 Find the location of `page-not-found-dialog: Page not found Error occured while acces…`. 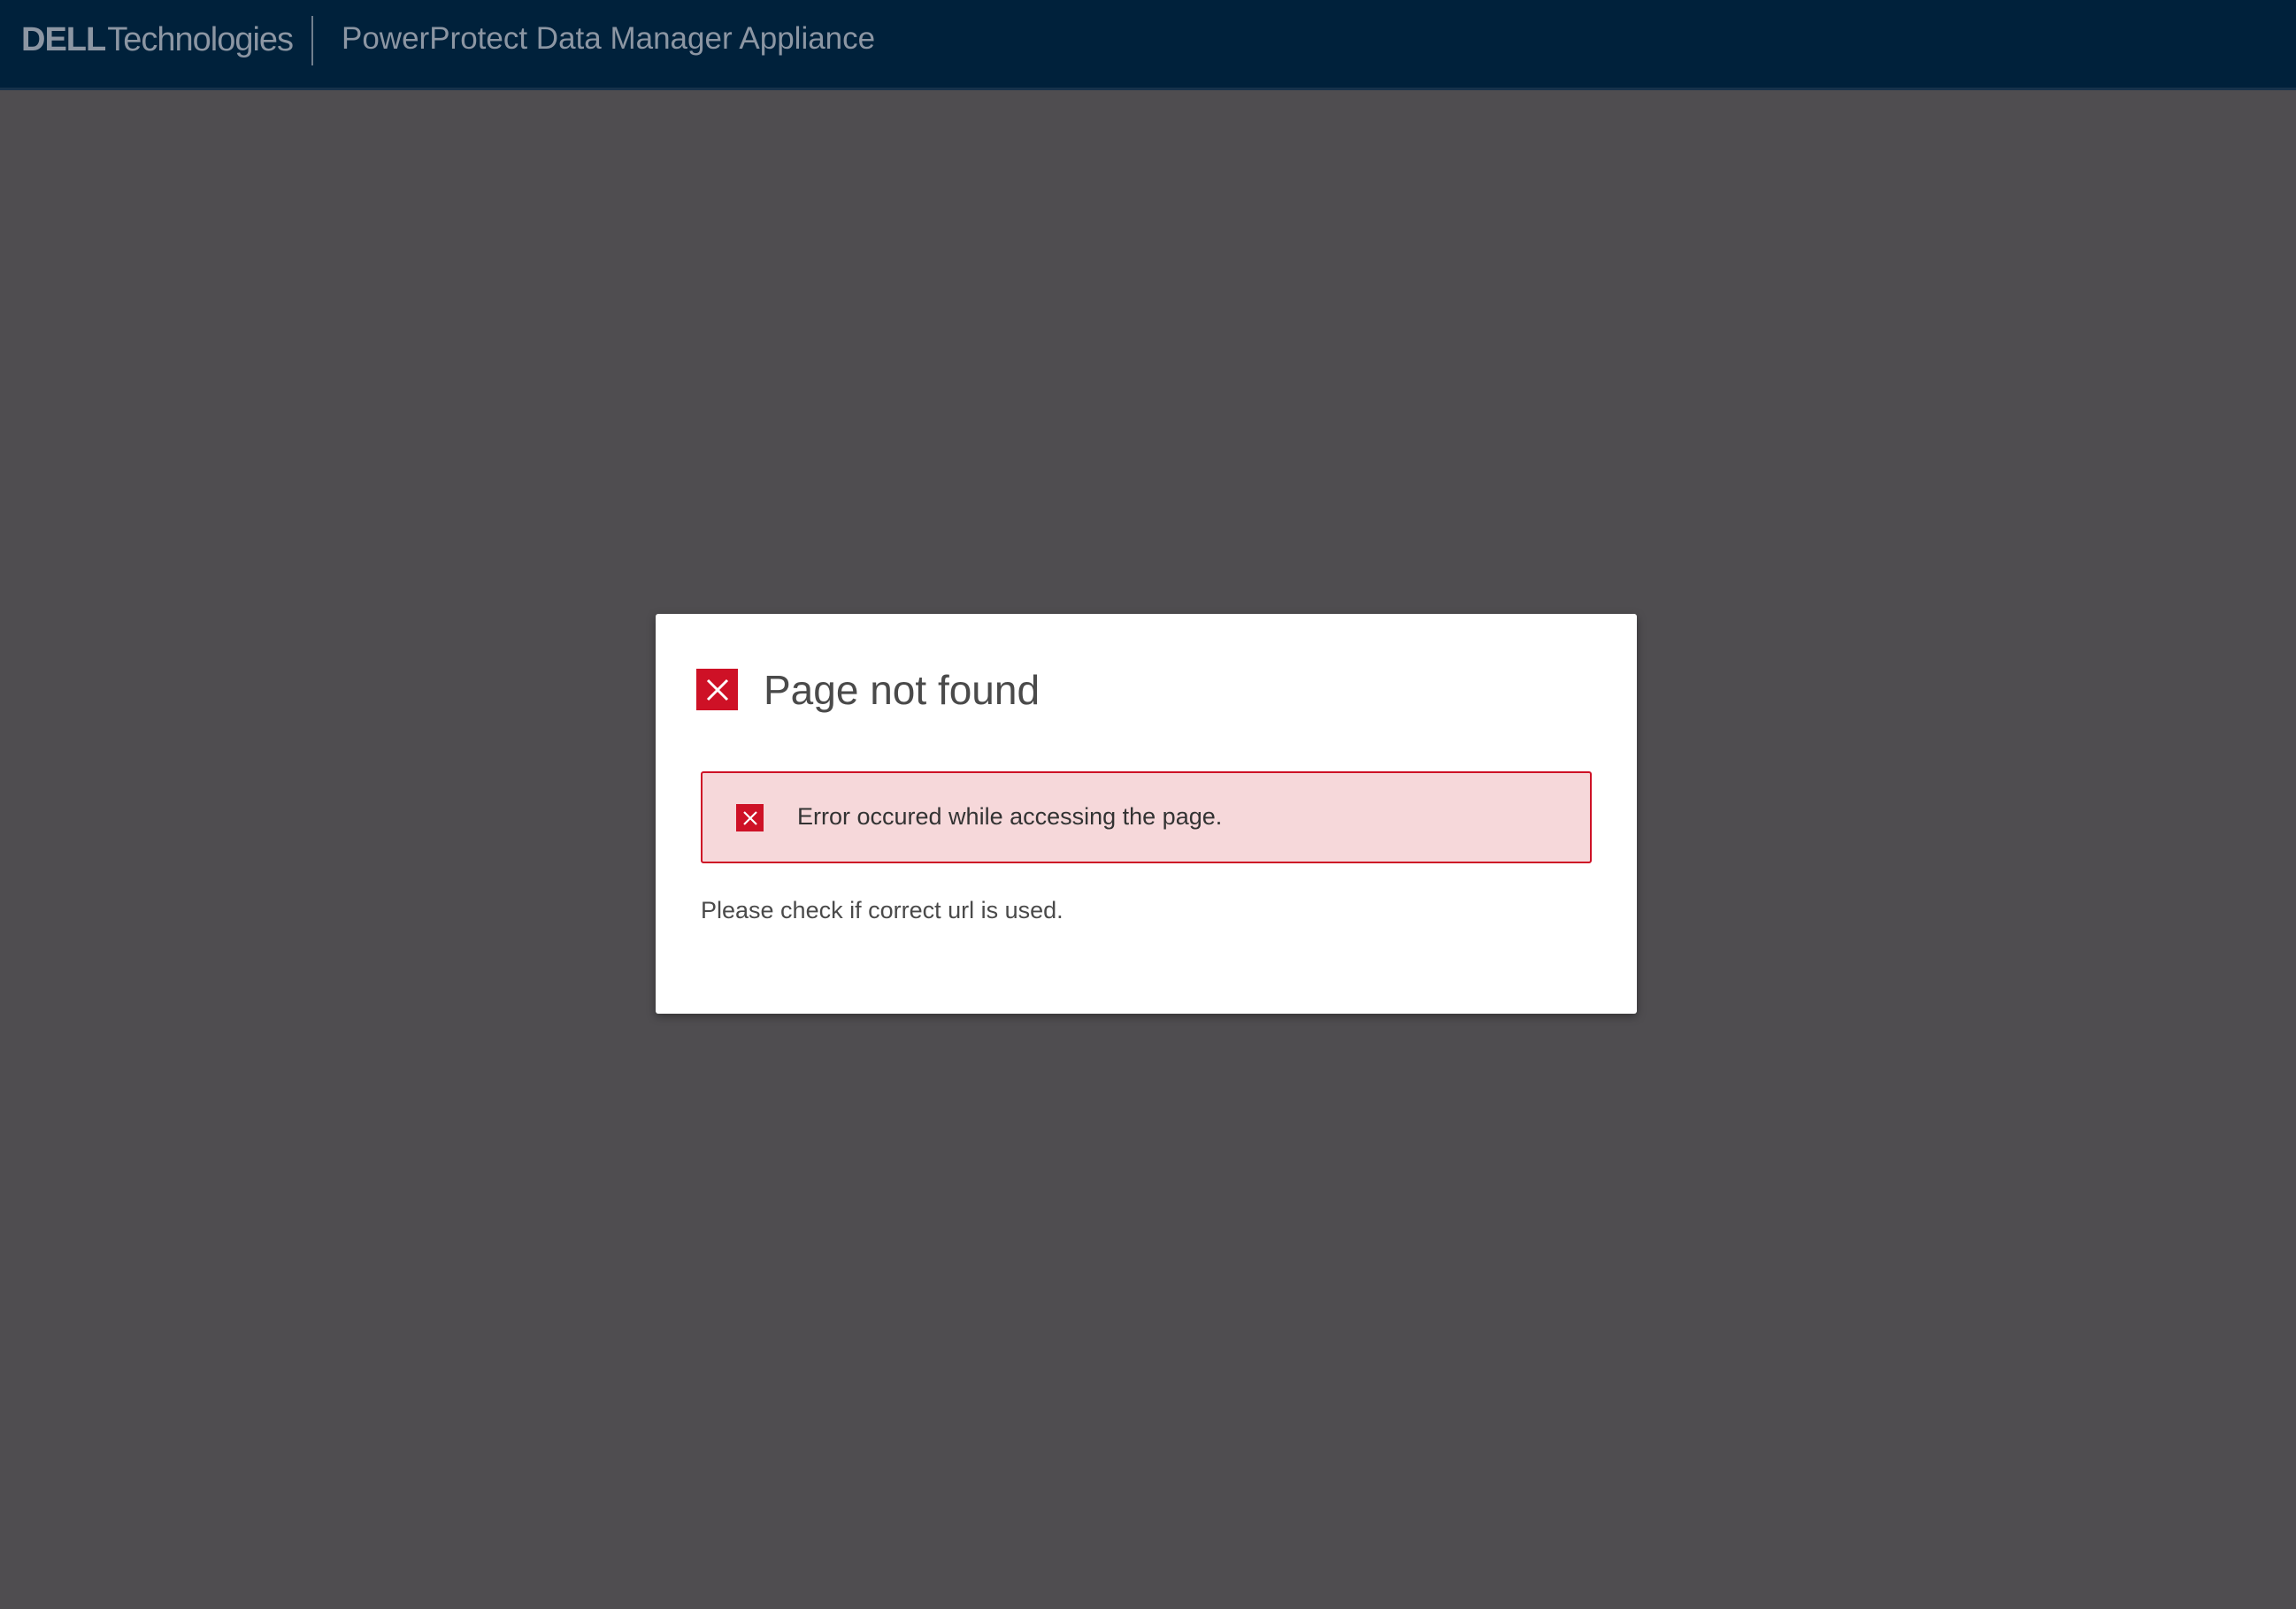

page-not-found-dialog: Page not found Error occured while acces… is located at coordinates (1147, 814).